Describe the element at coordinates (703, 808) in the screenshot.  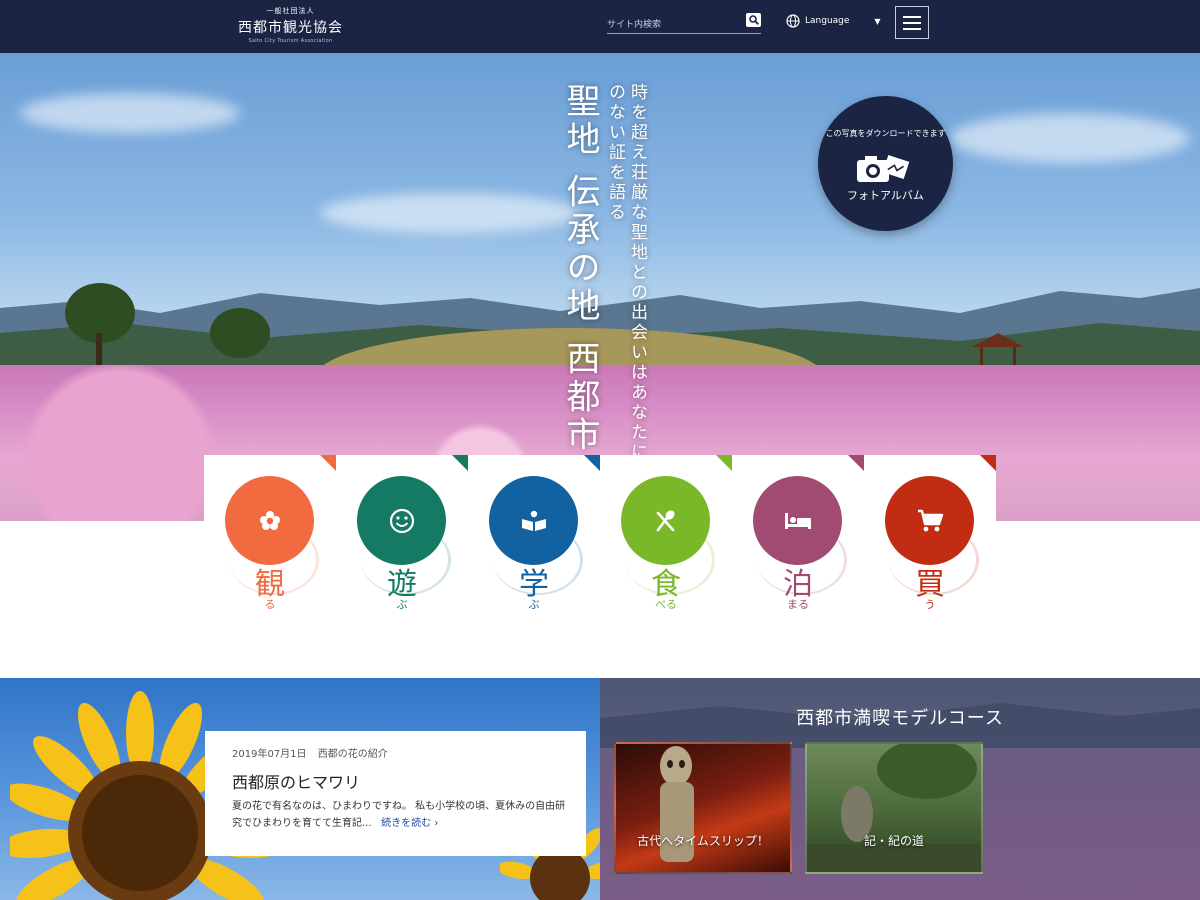
I see `course-card-ancient: 古代へタイムスリップ！` at that location.